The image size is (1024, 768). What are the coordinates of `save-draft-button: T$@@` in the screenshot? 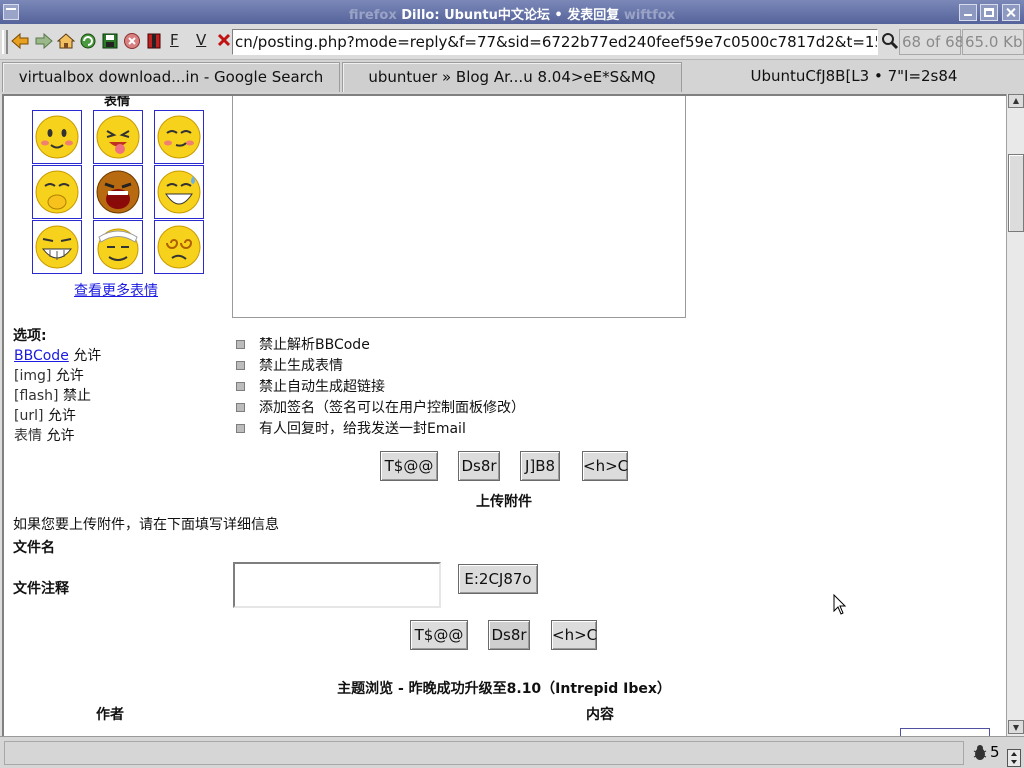 It's located at (409, 466).